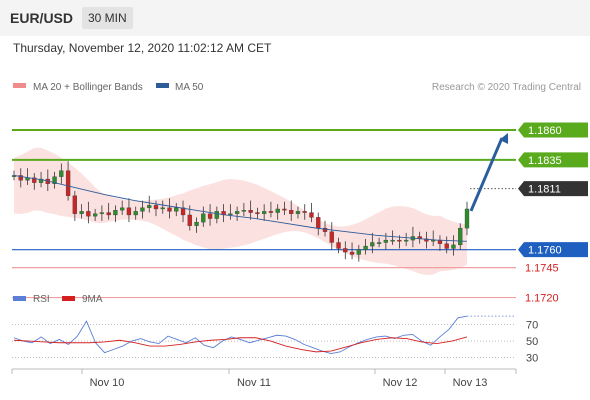 The image size is (590, 400). I want to click on legend-swatch-ma20, so click(19, 85).